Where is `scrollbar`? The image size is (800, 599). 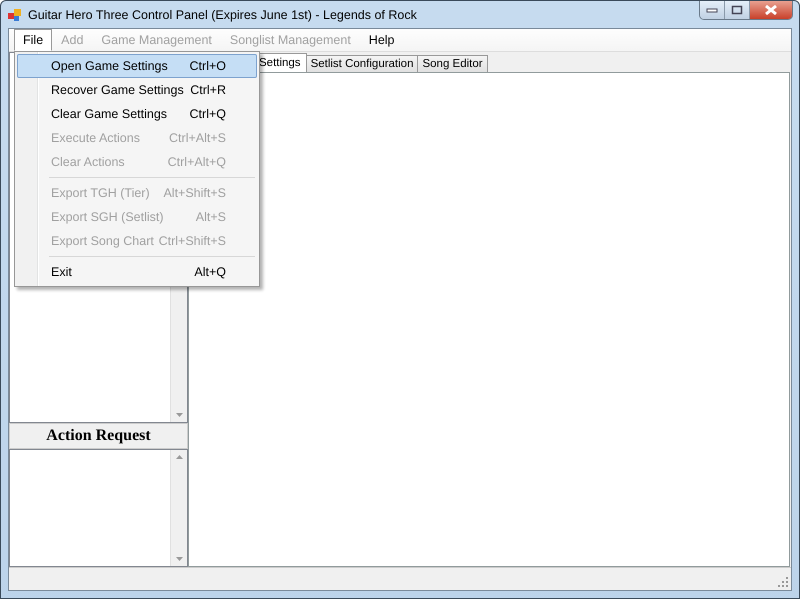
scrollbar is located at coordinates (178, 508).